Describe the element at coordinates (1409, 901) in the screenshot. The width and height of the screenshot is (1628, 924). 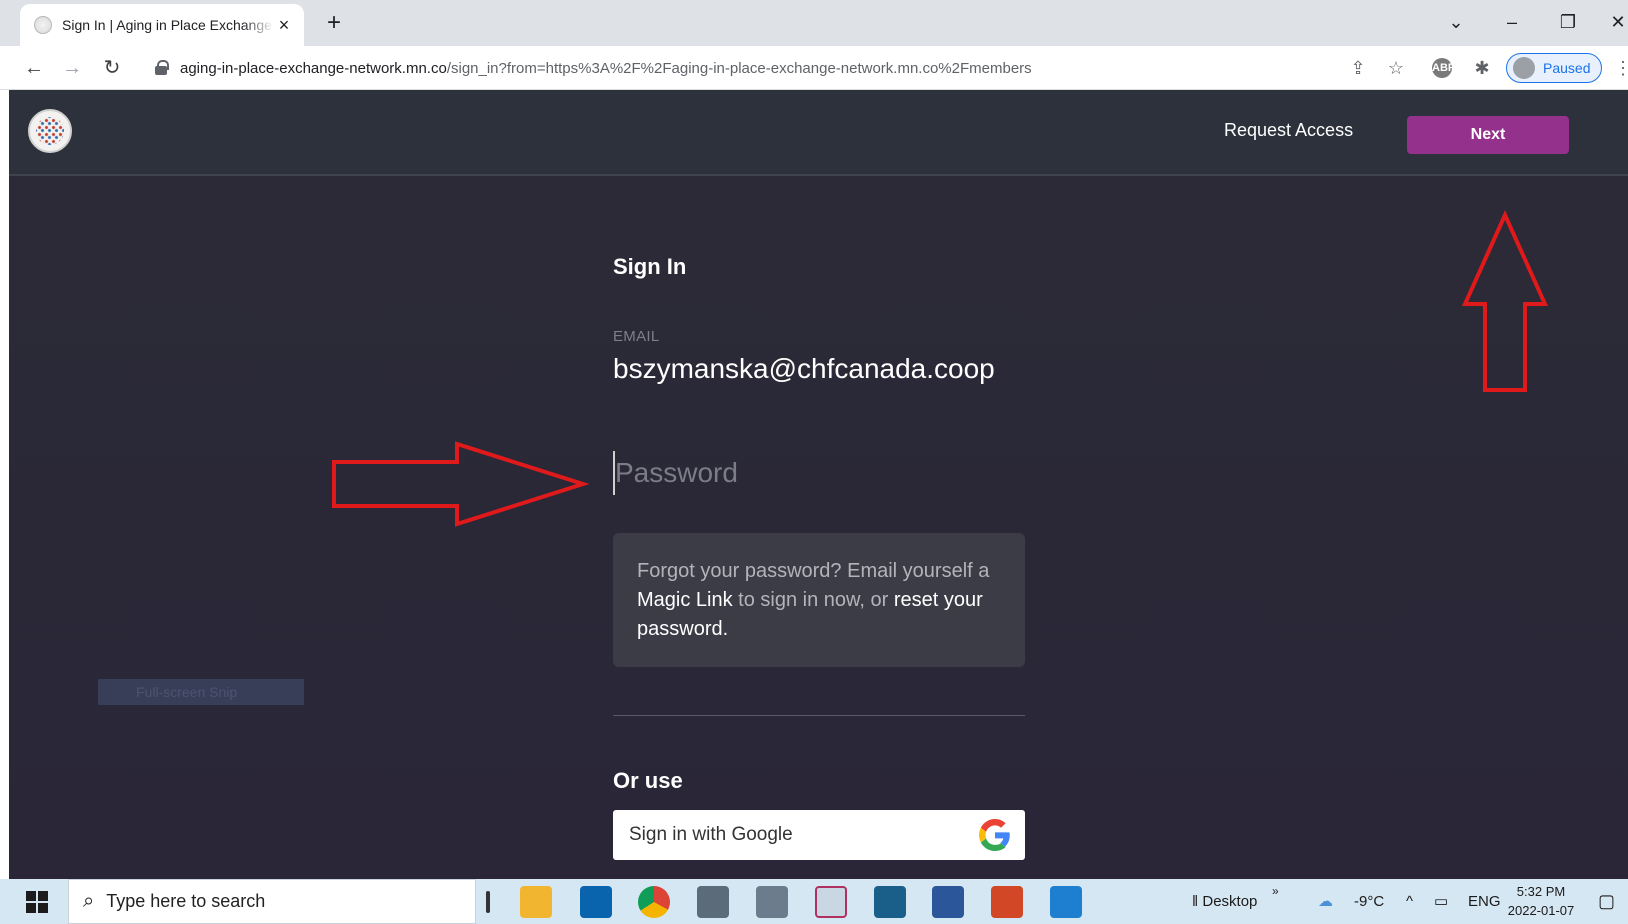
I see `show-hidden-icons-icon: ^` at that location.